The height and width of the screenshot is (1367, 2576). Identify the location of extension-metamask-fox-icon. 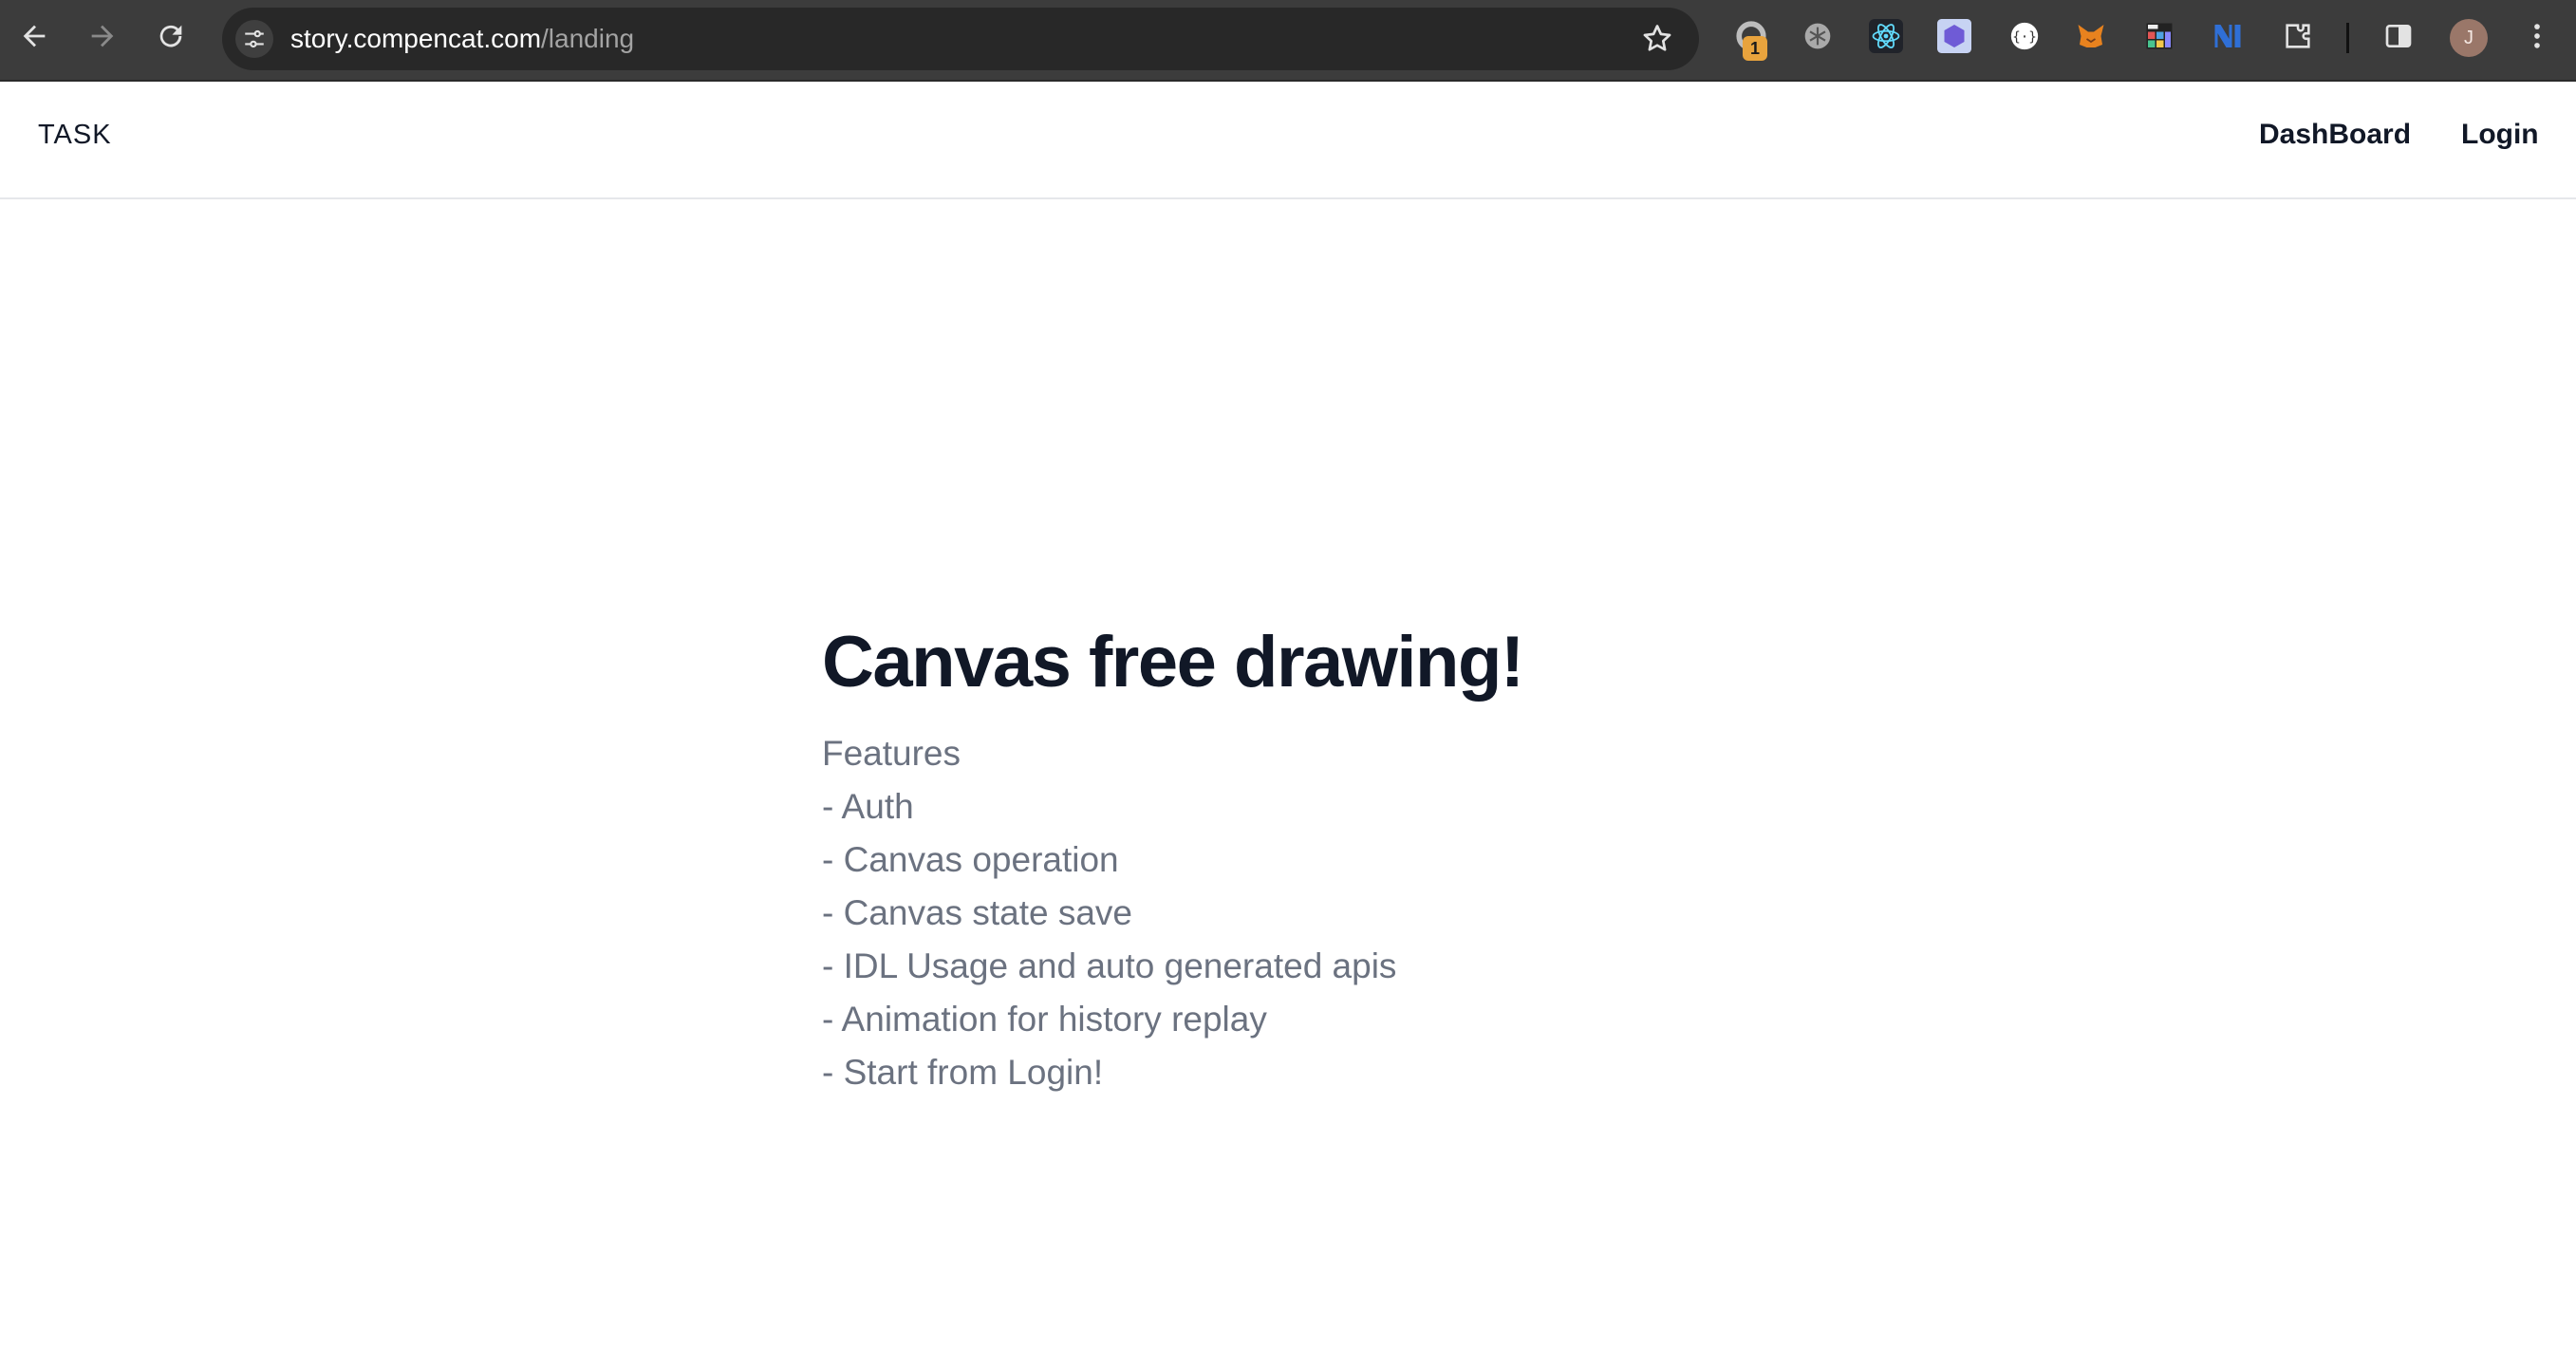
(2091, 36).